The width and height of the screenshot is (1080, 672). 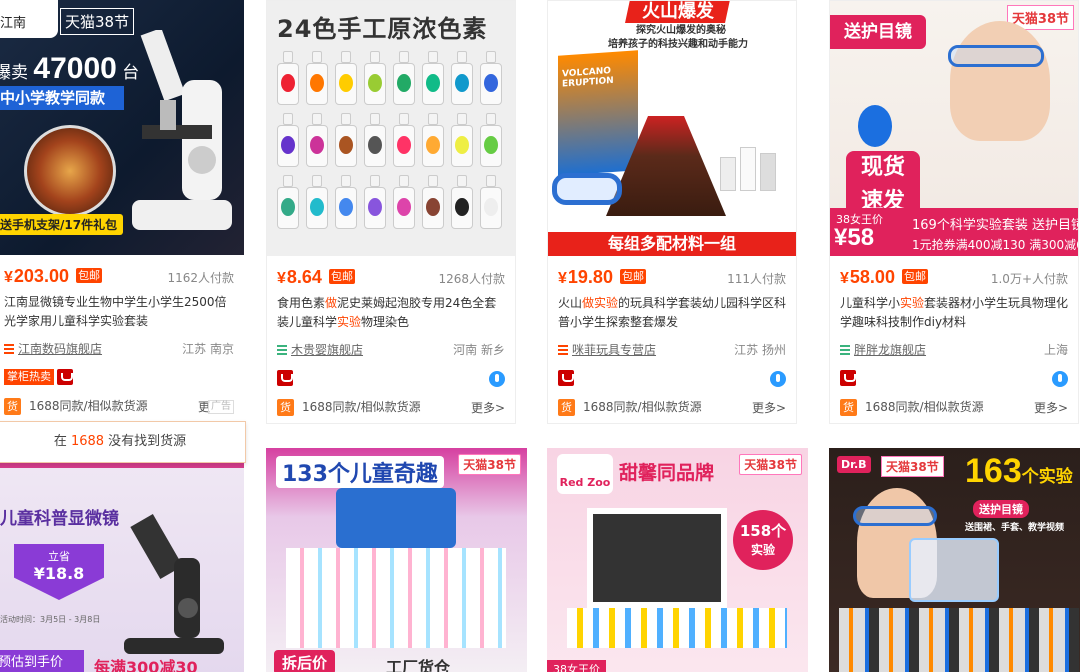 What do you see at coordinates (598, 113) in the screenshot?
I see `product-box: VOLCANO ERUPTION` at bounding box center [598, 113].